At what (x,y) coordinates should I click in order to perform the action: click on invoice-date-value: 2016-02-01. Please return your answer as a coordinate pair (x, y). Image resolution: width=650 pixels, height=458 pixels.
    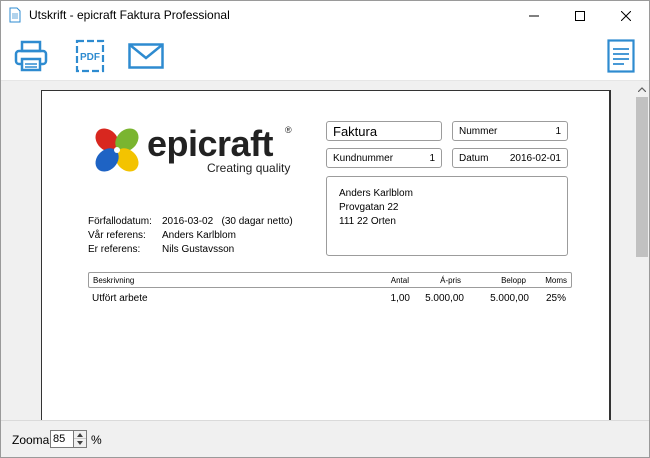
    Looking at the image, I should click on (535, 158).